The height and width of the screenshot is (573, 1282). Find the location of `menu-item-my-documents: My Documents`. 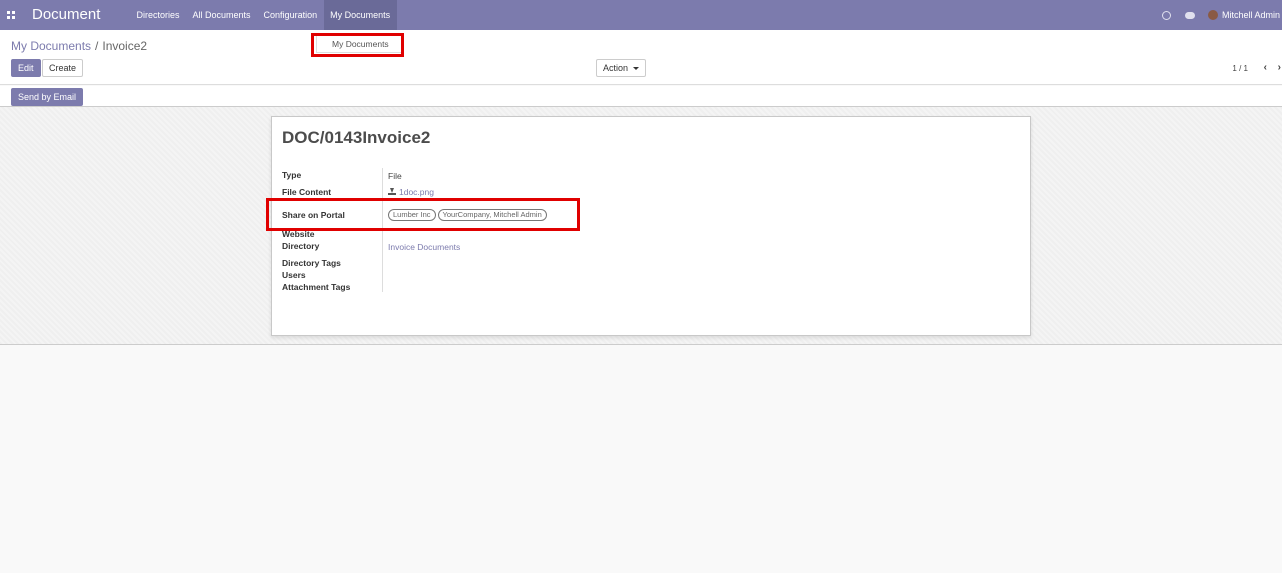

menu-item-my-documents: My Documents is located at coordinates (360, 15).